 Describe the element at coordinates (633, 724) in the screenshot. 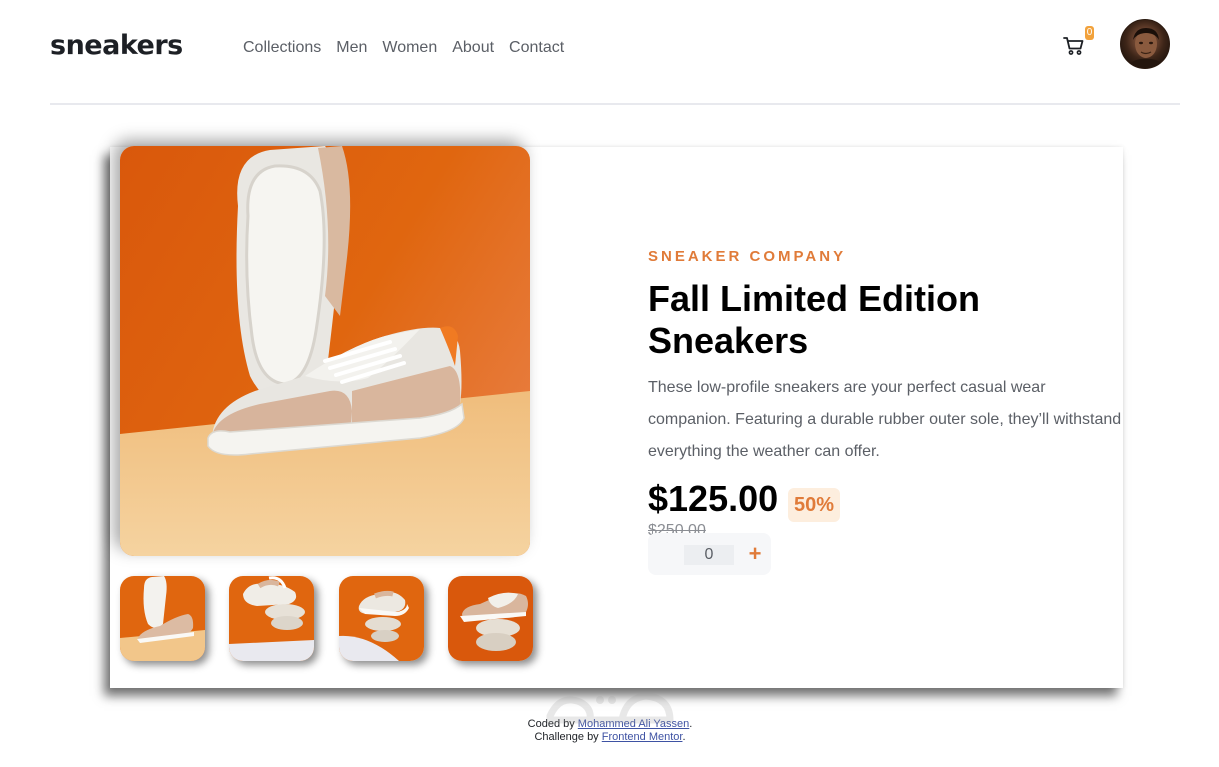

I see `author-link: Mohammed Ali Yassen` at that location.